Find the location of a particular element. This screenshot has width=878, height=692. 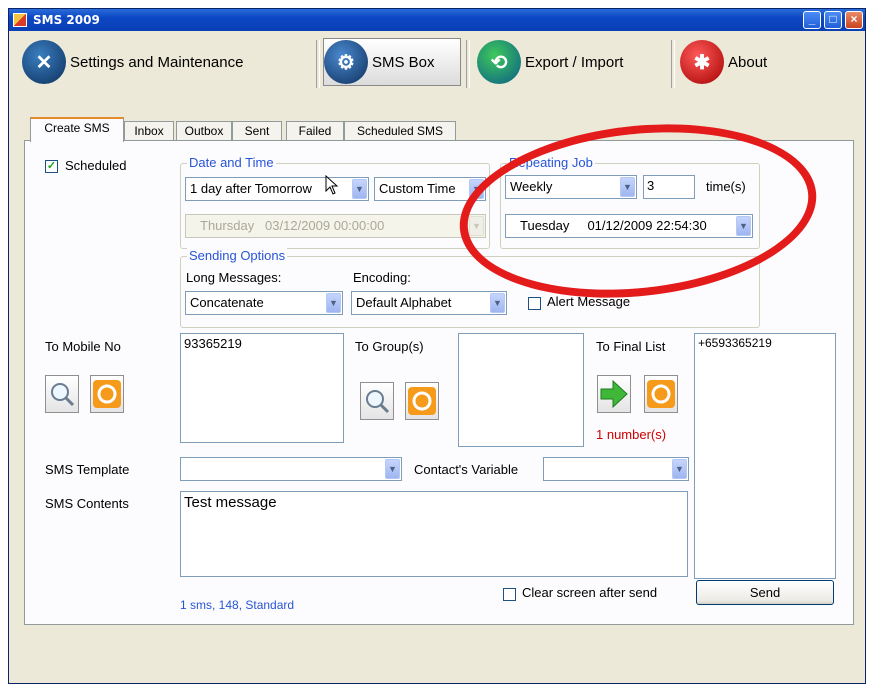

repeating-job-caption: Repeating Job is located at coordinates (551, 162).